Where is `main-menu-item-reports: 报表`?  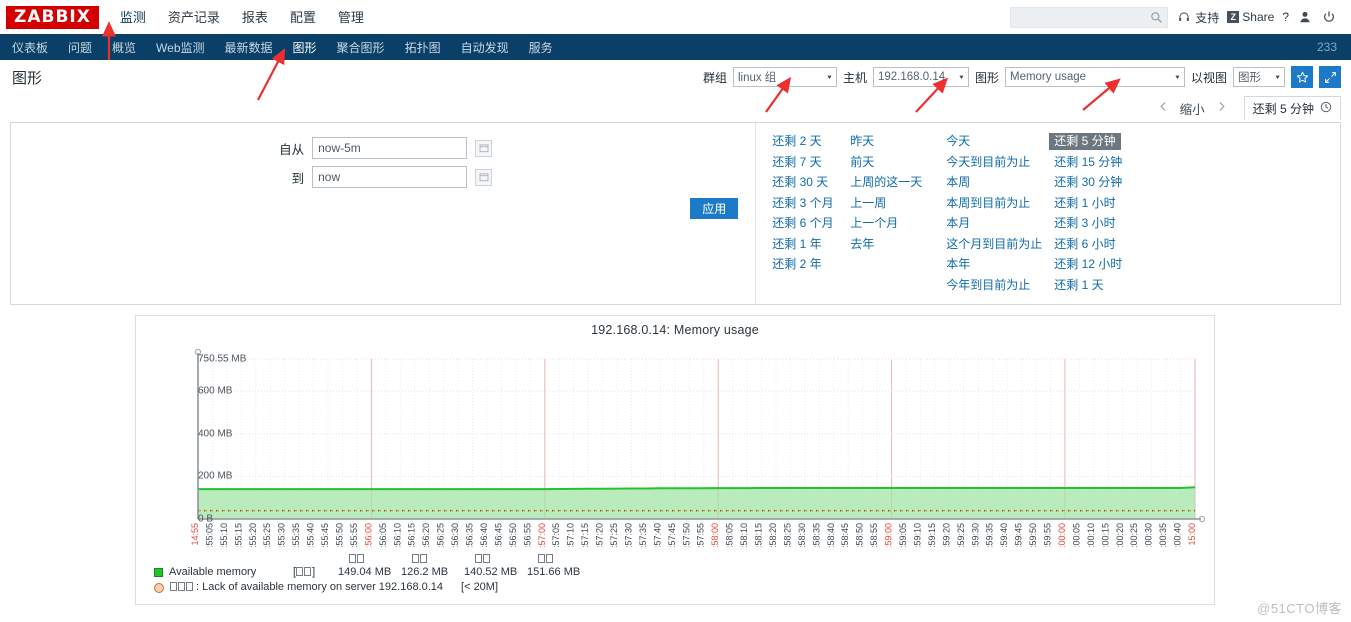
main-menu-item-reports: 报表 is located at coordinates (255, 17).